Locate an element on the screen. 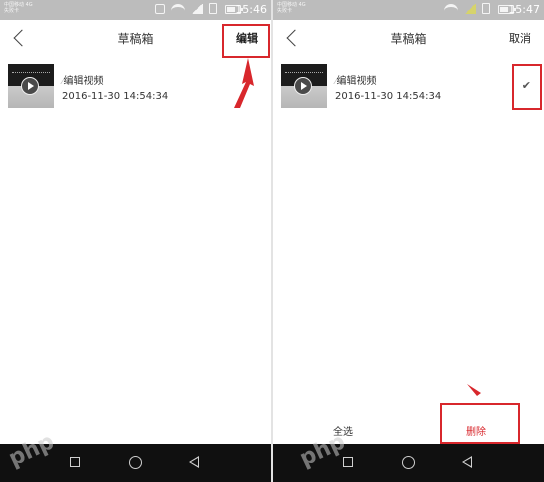 The image size is (544, 482). status-time: 15:47 is located at coordinates (524, 9).